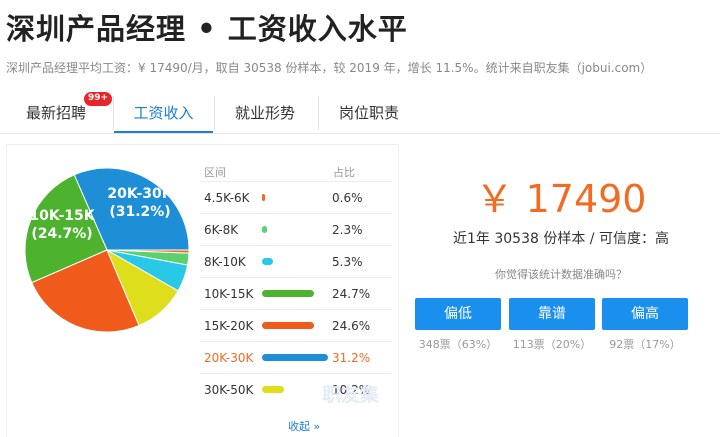 The image size is (720, 437). I want to click on vote-accurate-count: 113票（20%）, so click(552, 344).